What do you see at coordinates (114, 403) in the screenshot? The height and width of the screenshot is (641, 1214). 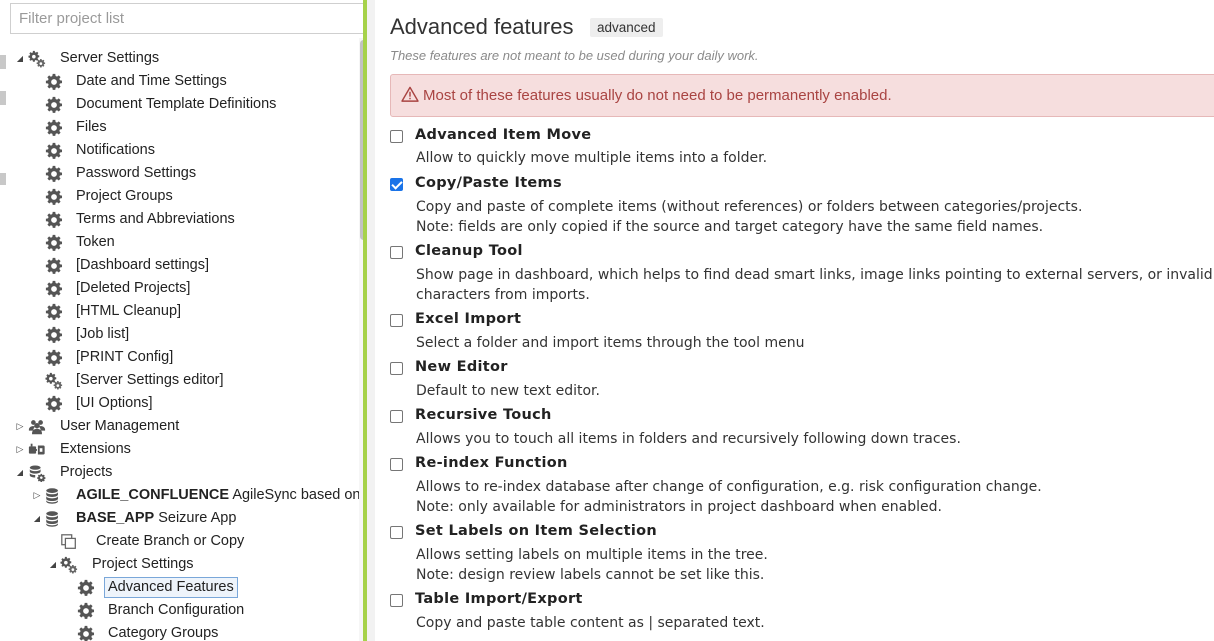 I see `tree-node-label: [UI Options]` at bounding box center [114, 403].